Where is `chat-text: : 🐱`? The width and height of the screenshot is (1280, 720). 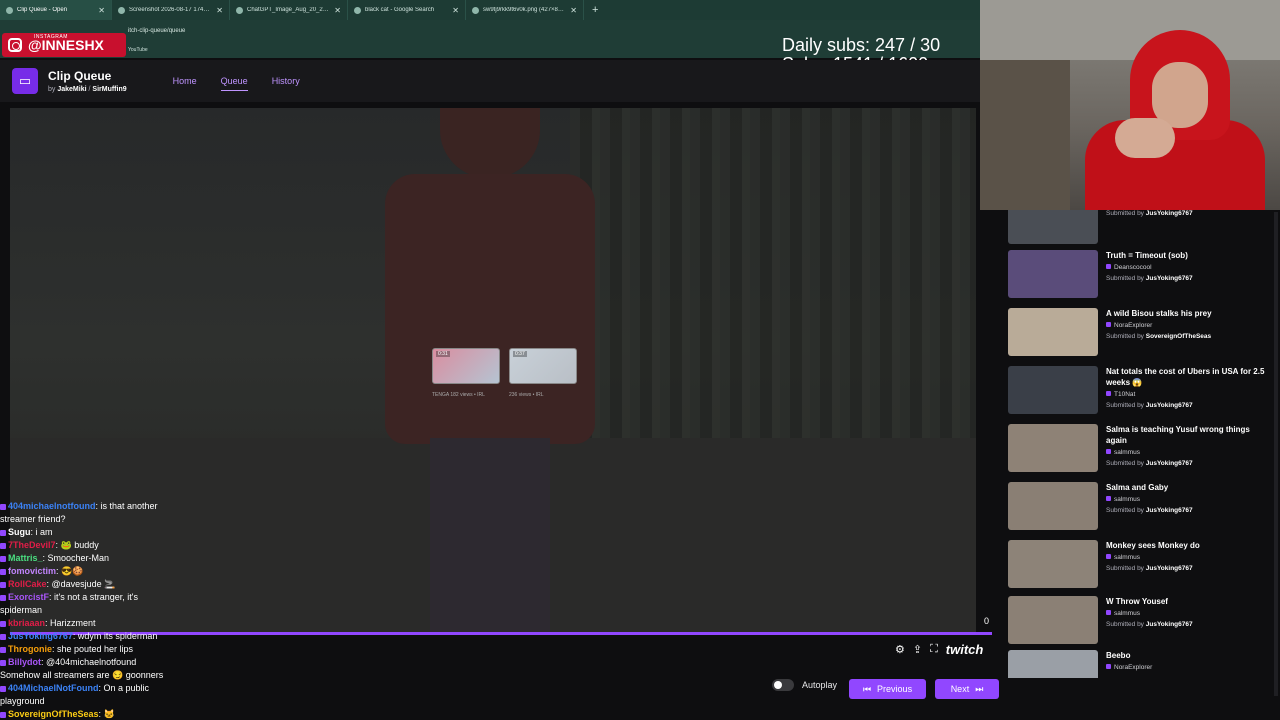
chat-text: : 🐱 is located at coordinates (106, 714).